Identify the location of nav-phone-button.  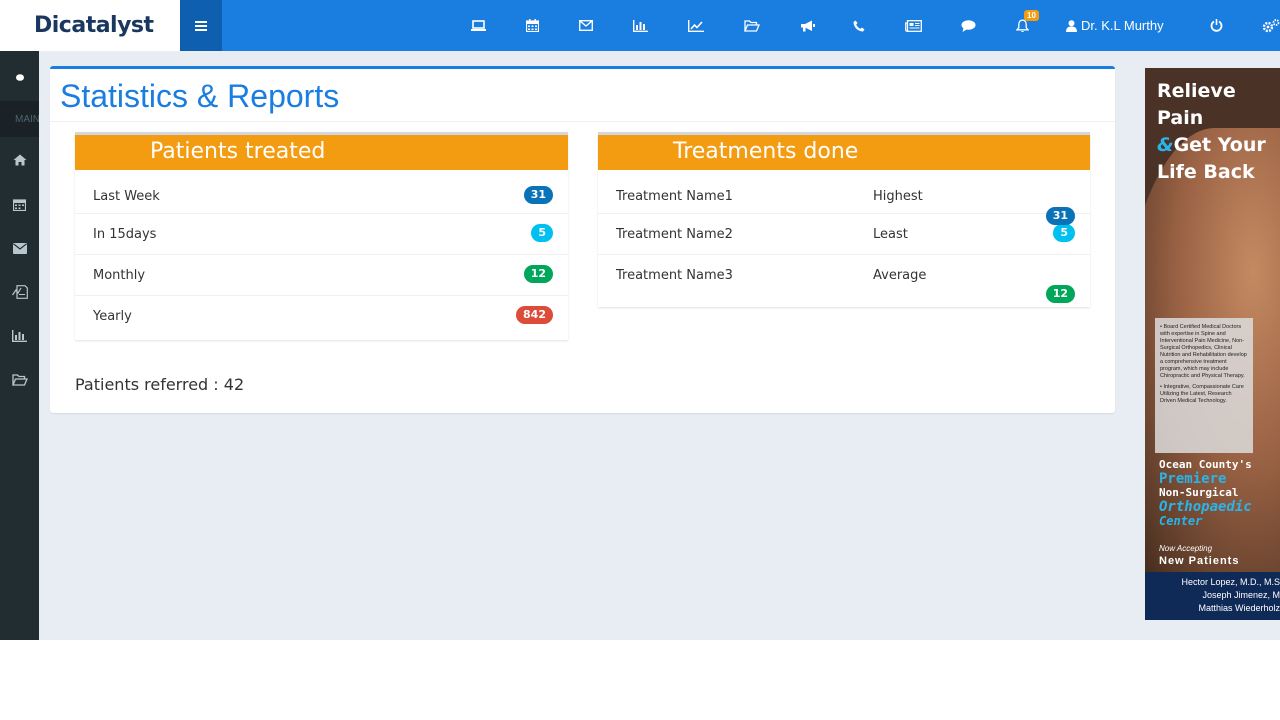
(859, 25).